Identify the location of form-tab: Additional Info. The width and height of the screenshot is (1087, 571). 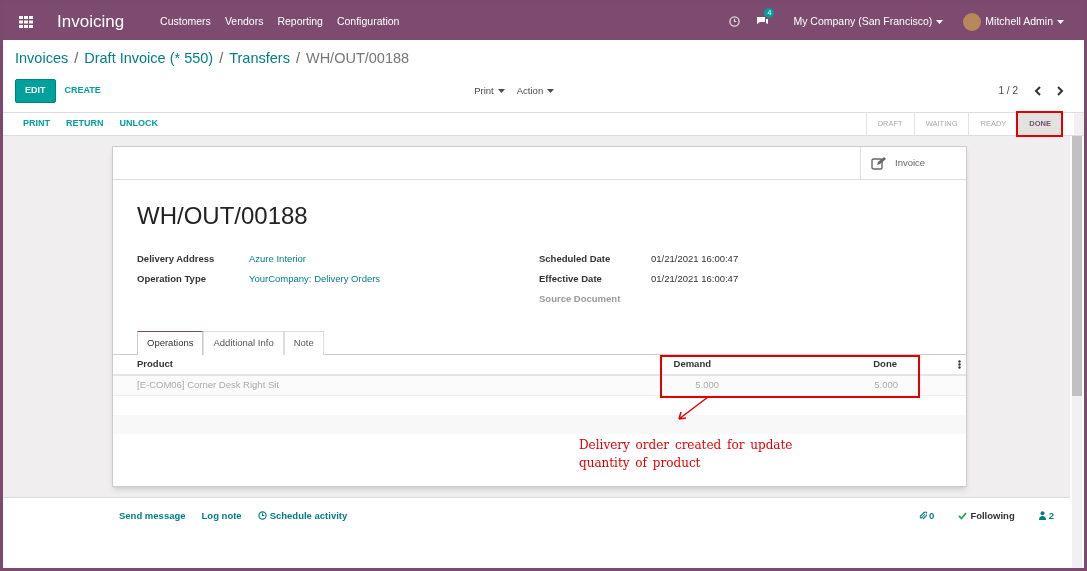
(243, 342).